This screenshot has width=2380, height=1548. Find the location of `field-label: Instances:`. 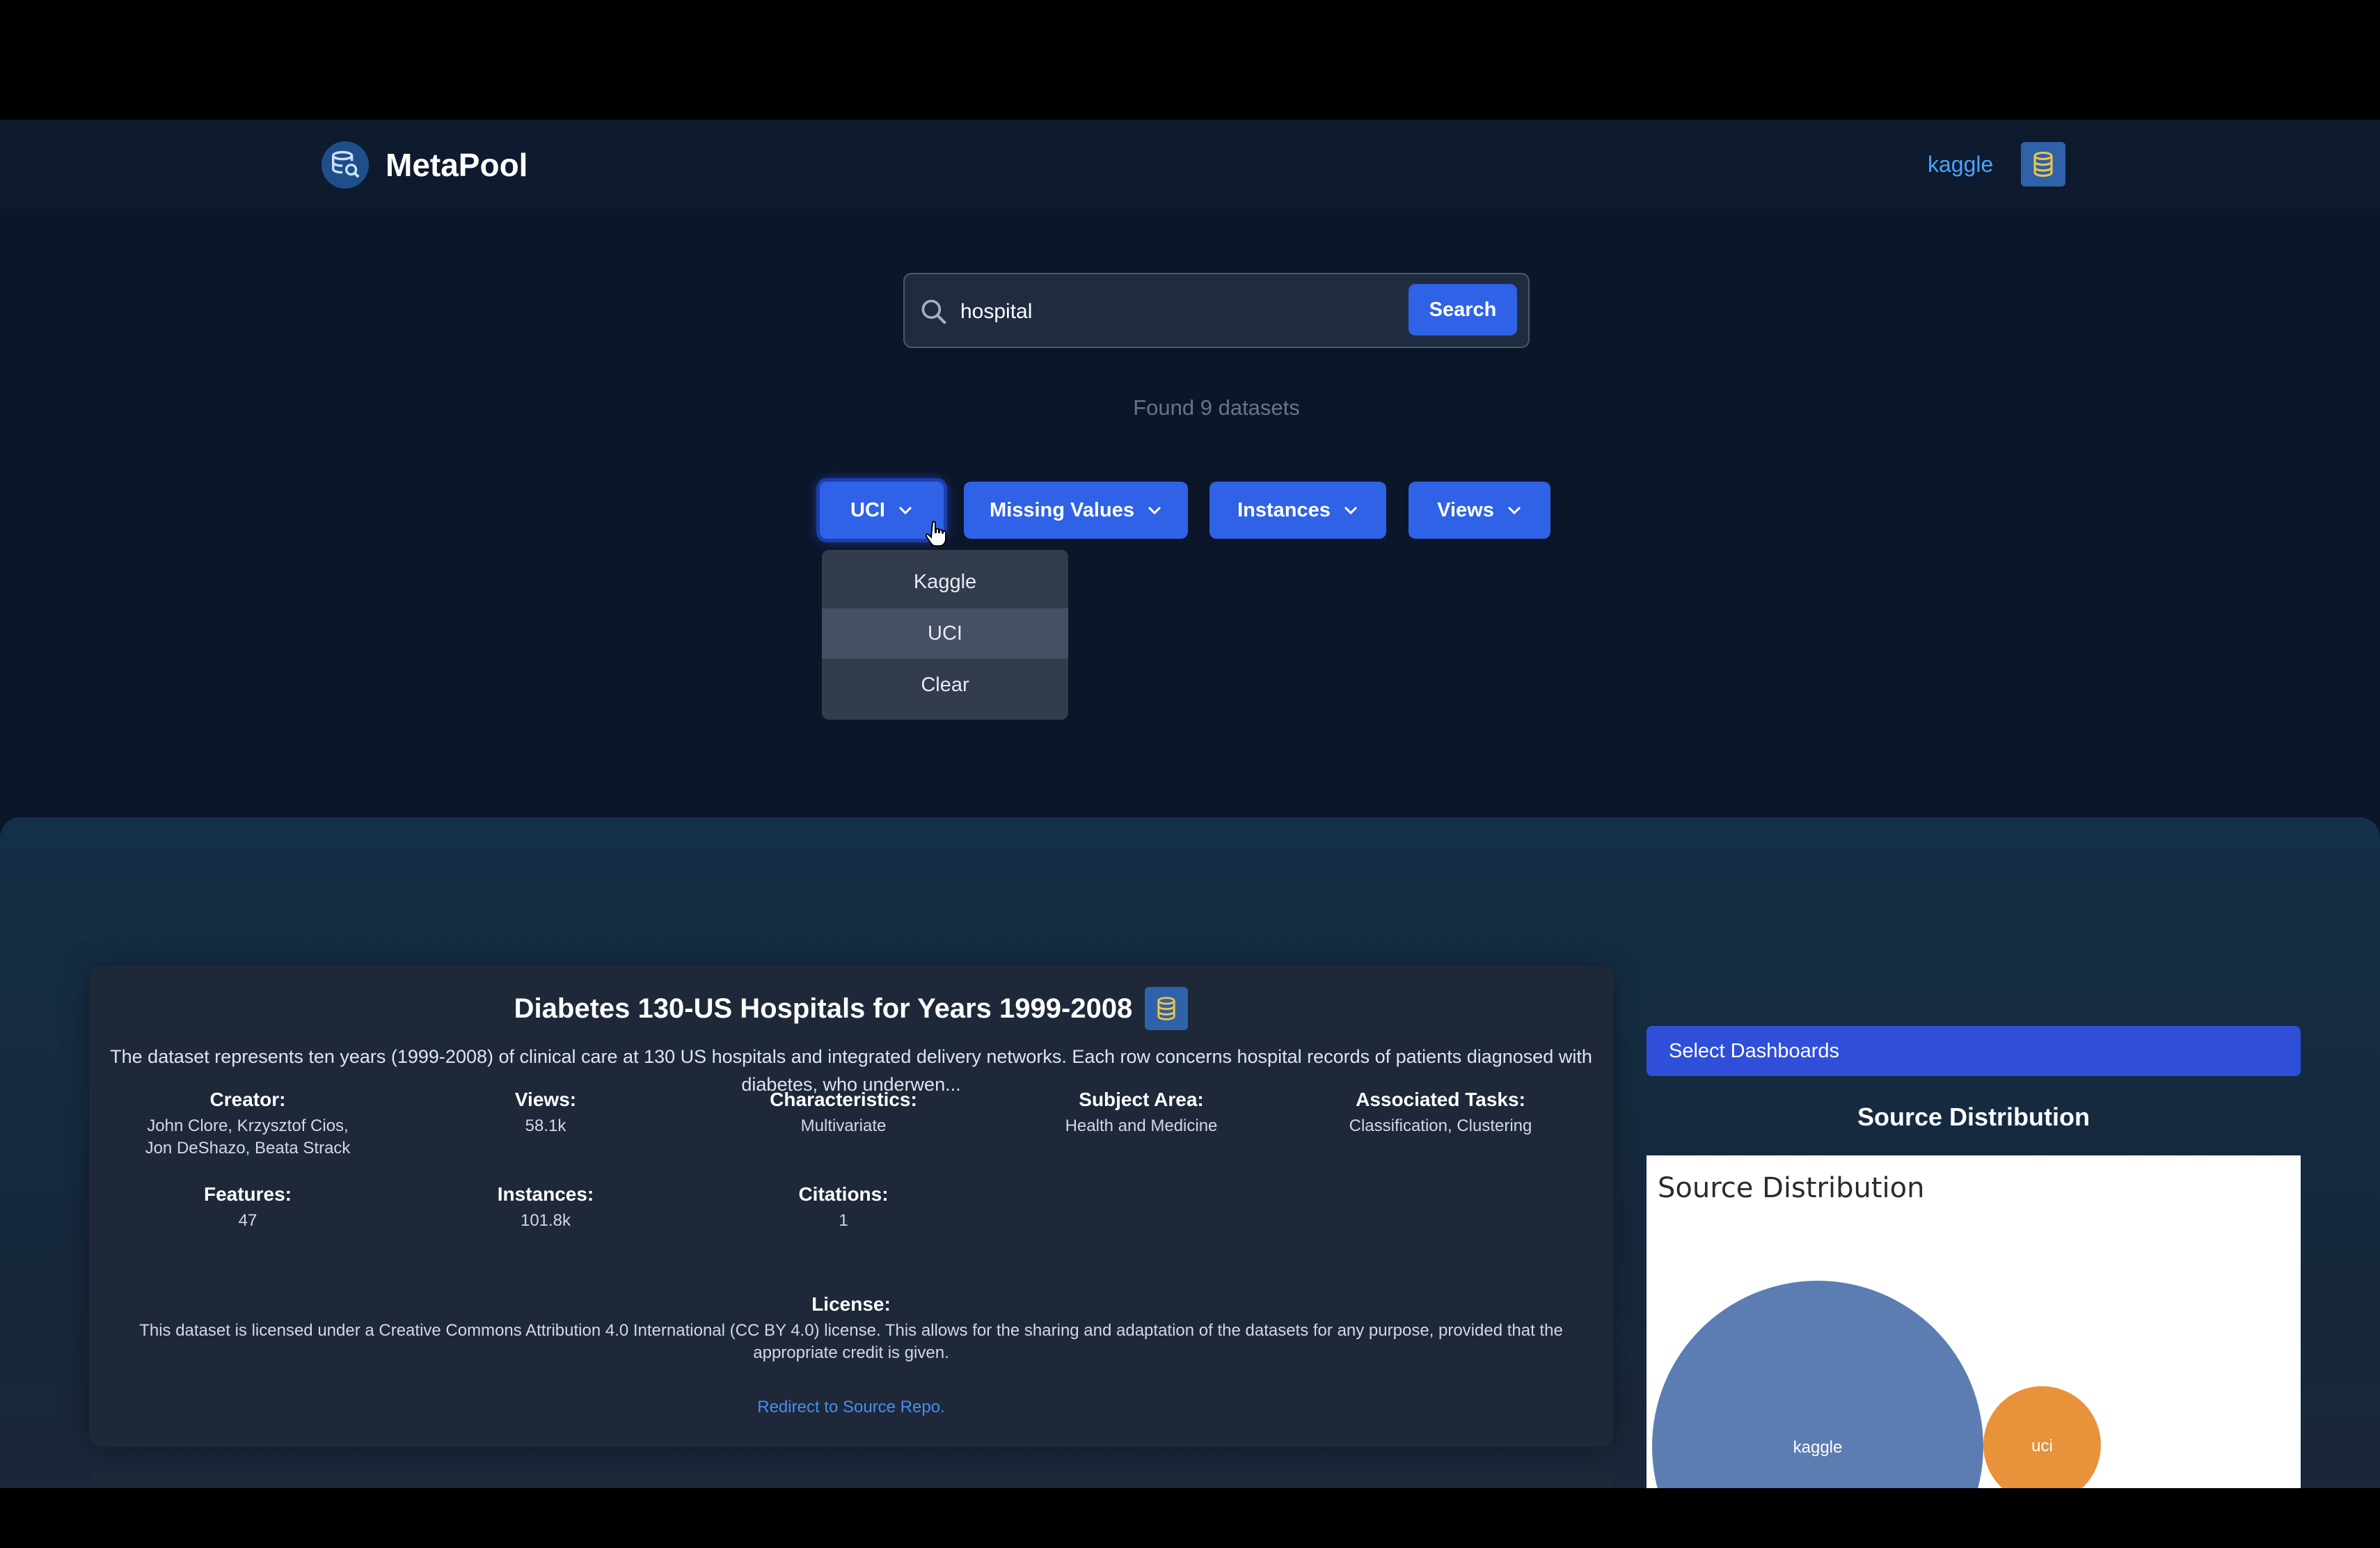

field-label: Instances: is located at coordinates (545, 1194).